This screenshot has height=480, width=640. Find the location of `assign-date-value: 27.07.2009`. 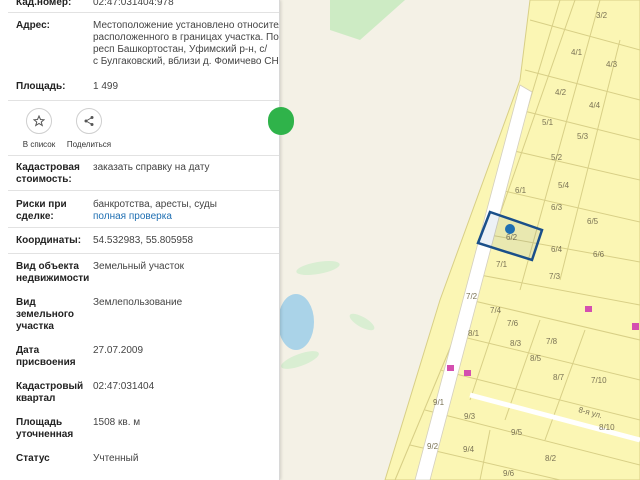

assign-date-value: 27.07.2009 is located at coordinates (118, 350).